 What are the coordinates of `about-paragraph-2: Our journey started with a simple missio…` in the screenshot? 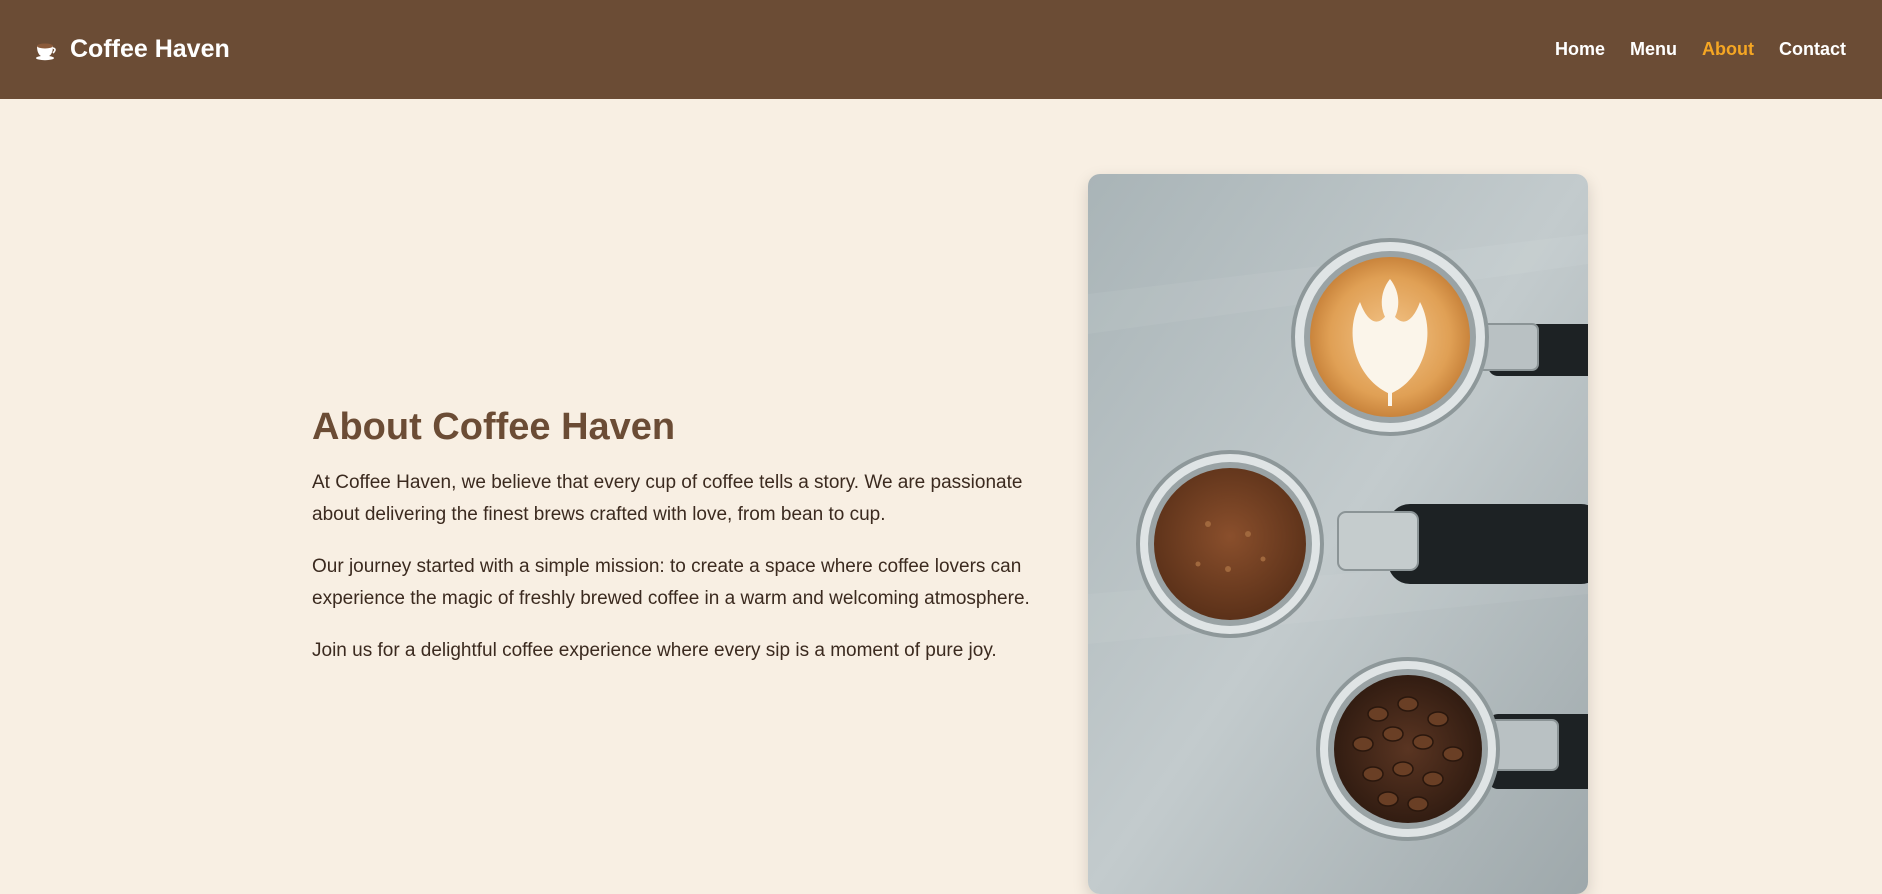 It's located at (671, 582).